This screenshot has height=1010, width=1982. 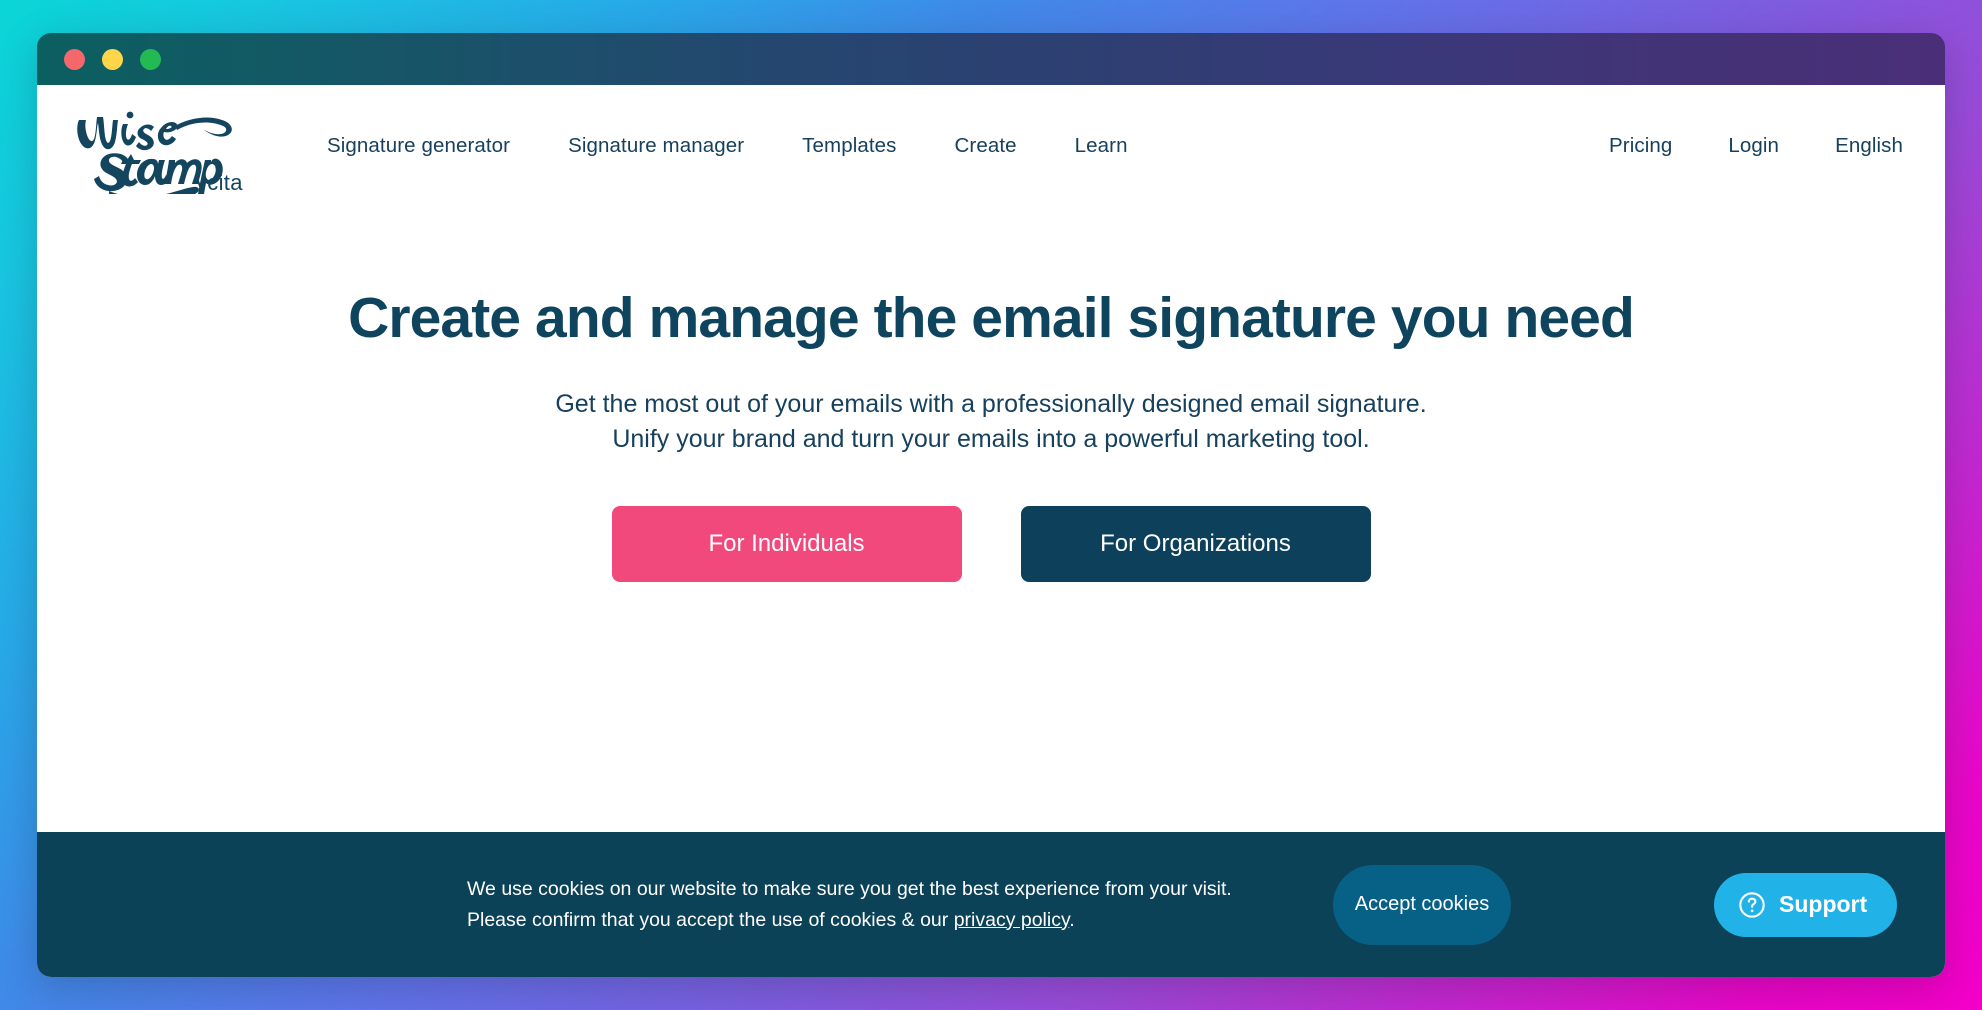 I want to click on support-button-label: Support, so click(x=1823, y=904).